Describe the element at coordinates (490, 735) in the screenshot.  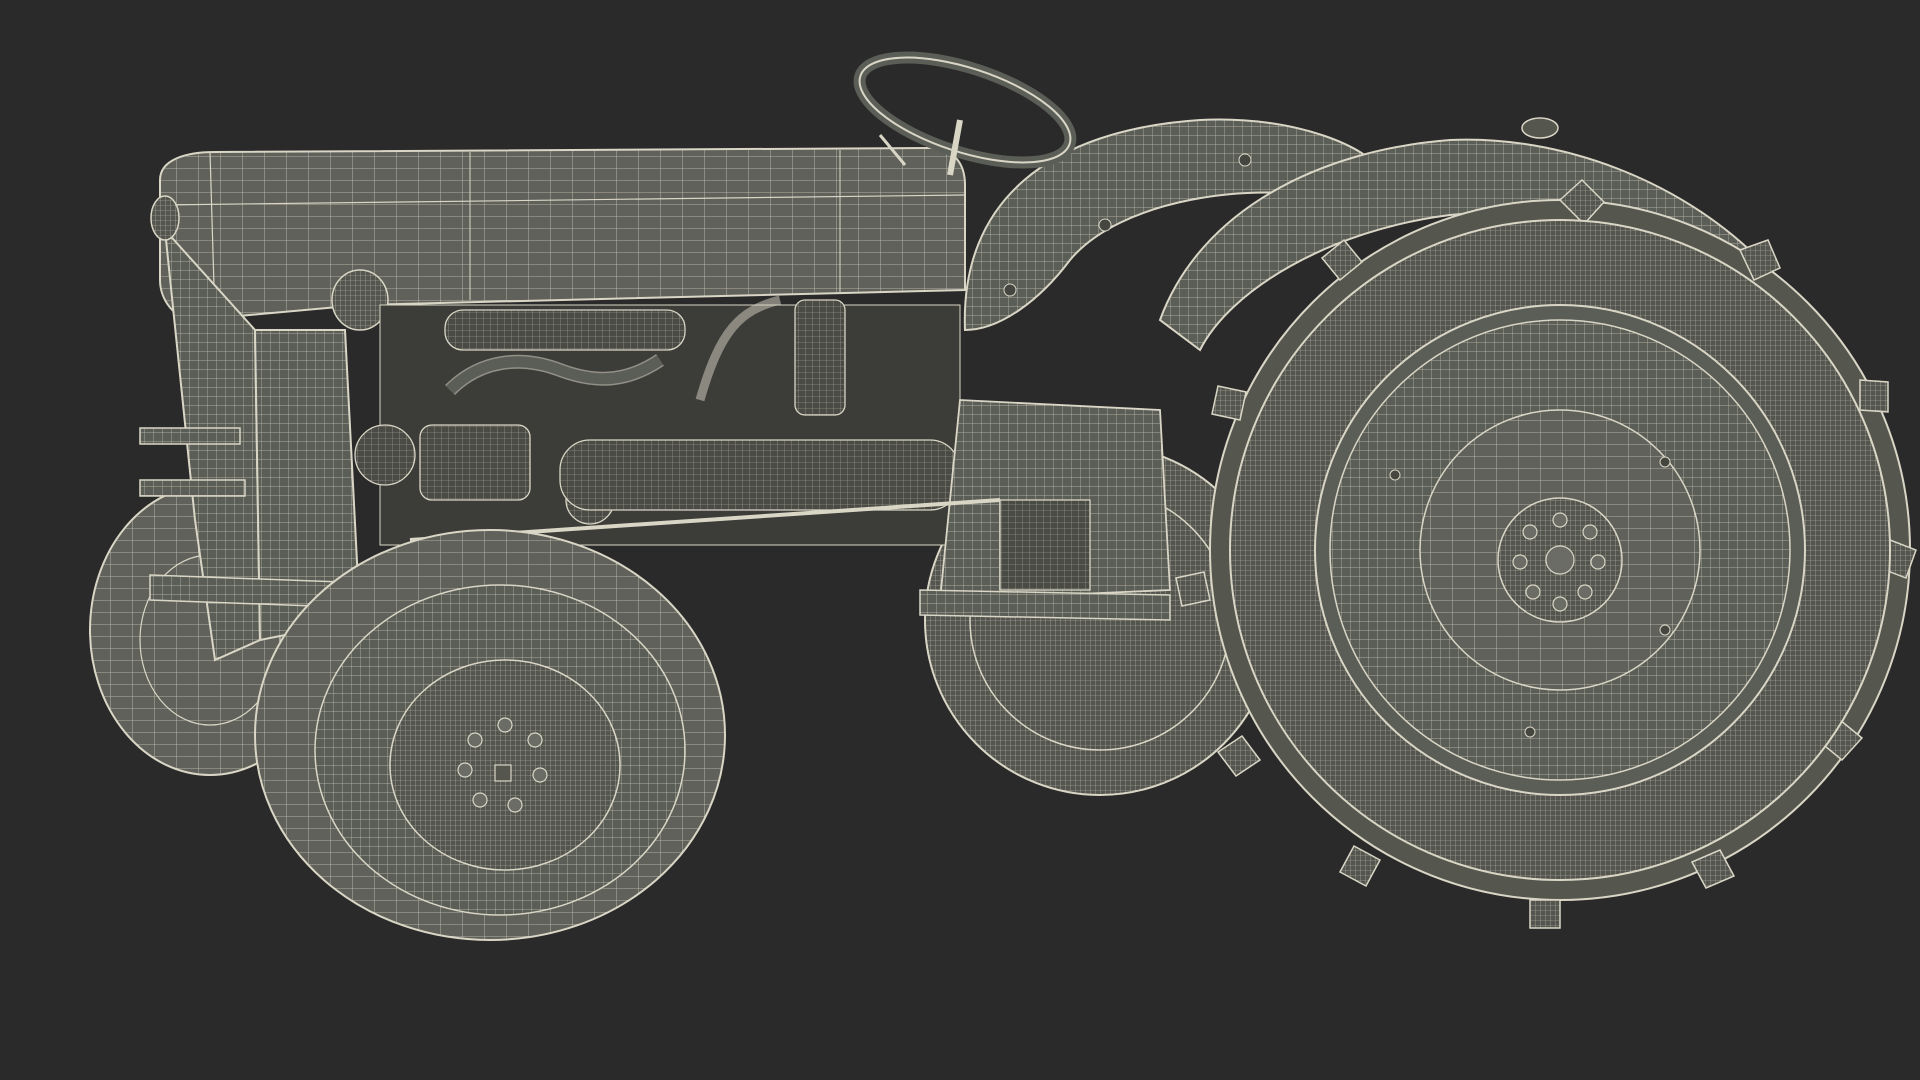
I see `front-near-wheel` at that location.